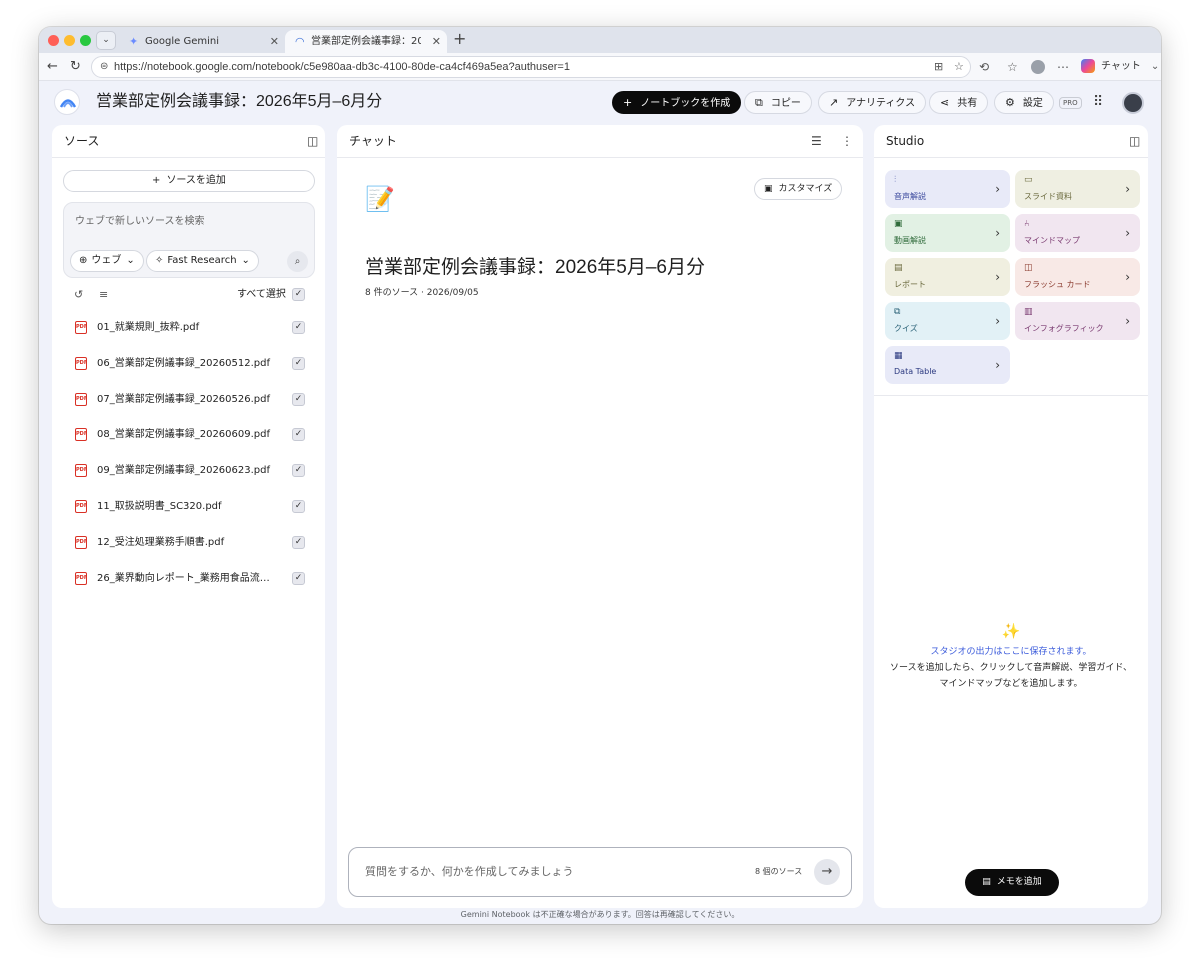 This screenshot has width=1200, height=976. What do you see at coordinates (75, 67) in the screenshot?
I see `reload-icon: ↻` at bounding box center [75, 67].